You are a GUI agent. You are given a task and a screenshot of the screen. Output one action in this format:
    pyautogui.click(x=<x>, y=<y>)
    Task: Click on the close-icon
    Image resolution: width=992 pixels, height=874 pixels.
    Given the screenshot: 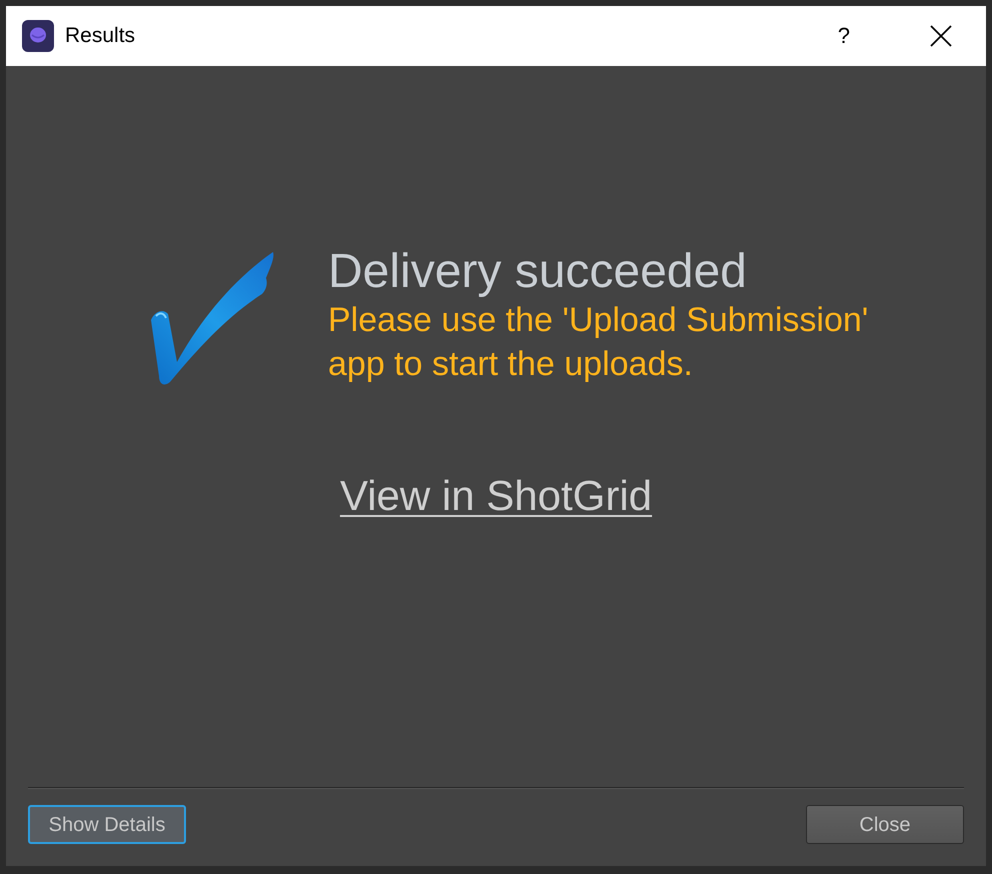 What is the action you would take?
    pyautogui.click(x=941, y=36)
    